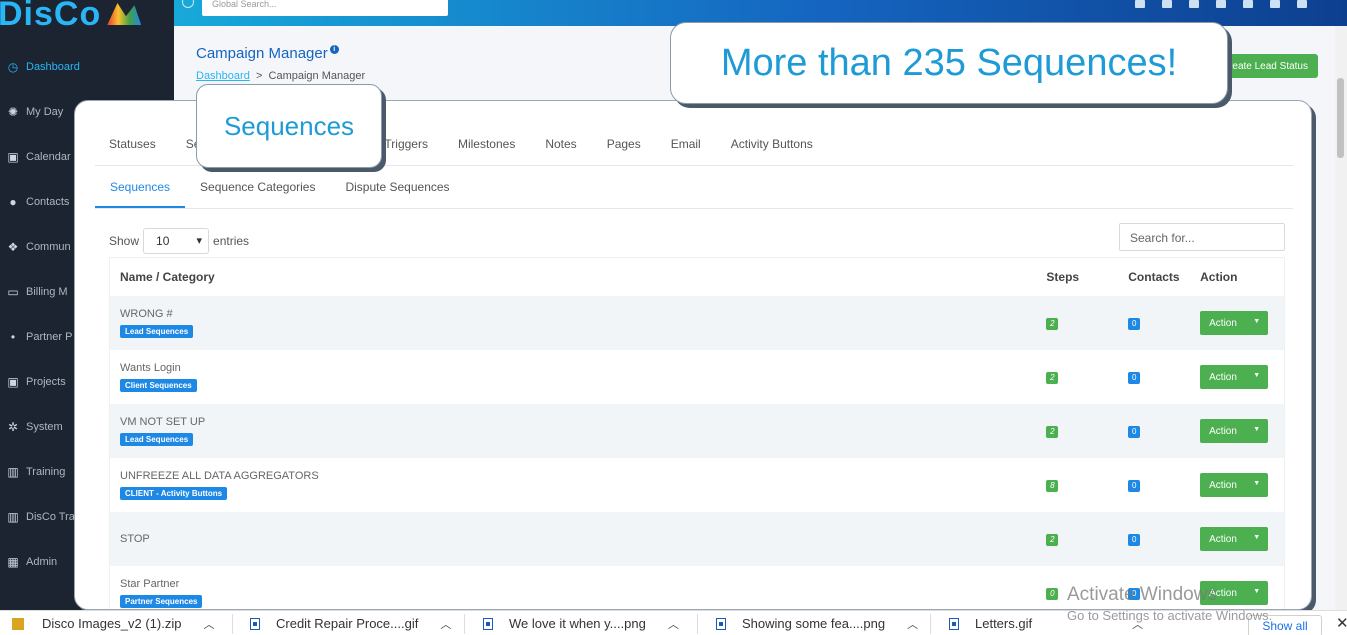 The width and height of the screenshot is (1347, 635). Describe the element at coordinates (581, 623) in the screenshot. I see `download-item: We love it when y....png ︿` at that location.